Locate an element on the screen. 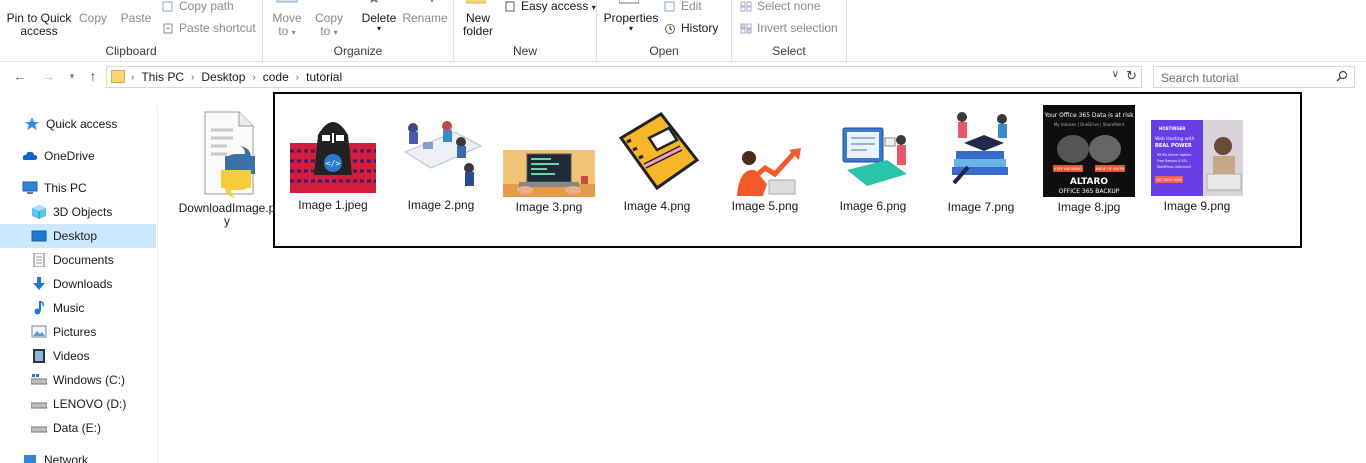 The height and width of the screenshot is (463, 1366). sidebar-item-pictures: Pictures is located at coordinates (78, 332).